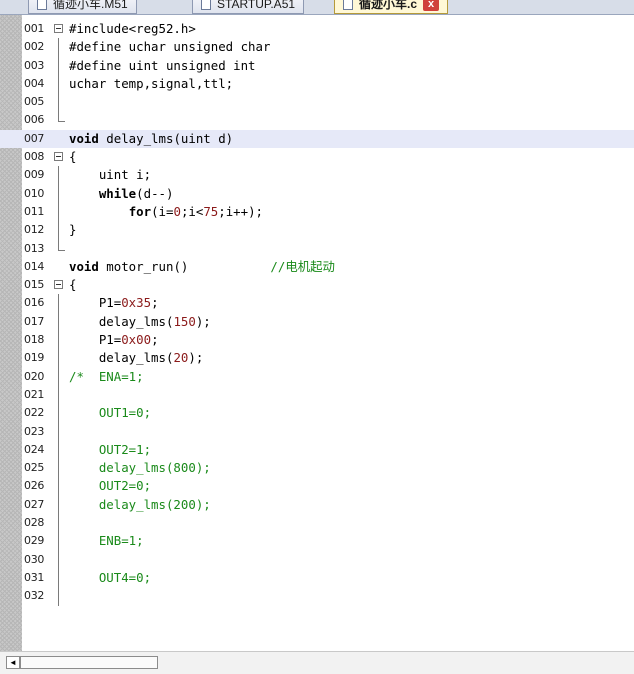  What do you see at coordinates (317, 84) in the screenshot?
I see `code-line: 004 uchar temp,signal,ttl;` at bounding box center [317, 84].